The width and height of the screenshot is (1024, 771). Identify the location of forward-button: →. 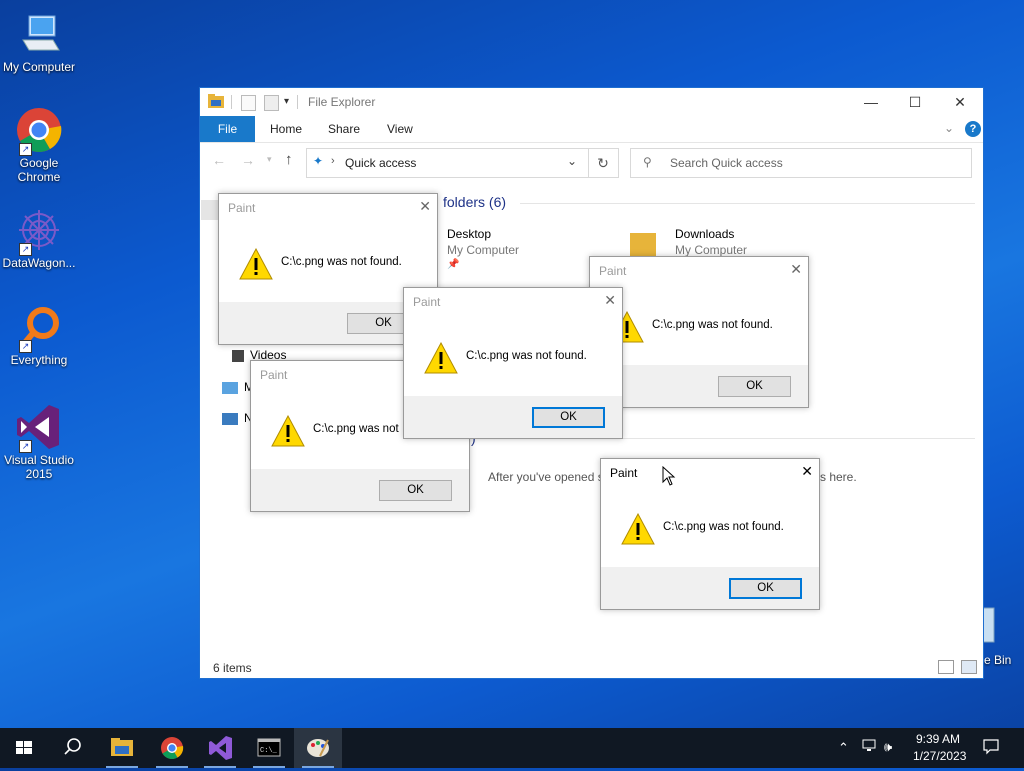
(248, 160).